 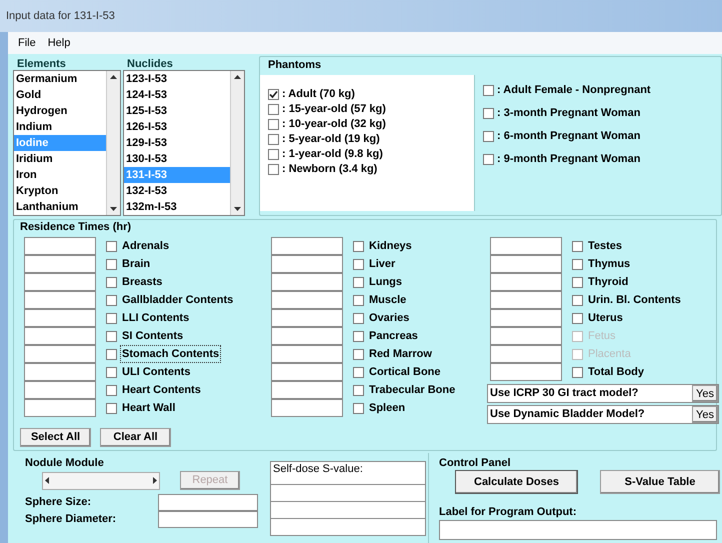 I want to click on scroll-right-icon, so click(x=155, y=480).